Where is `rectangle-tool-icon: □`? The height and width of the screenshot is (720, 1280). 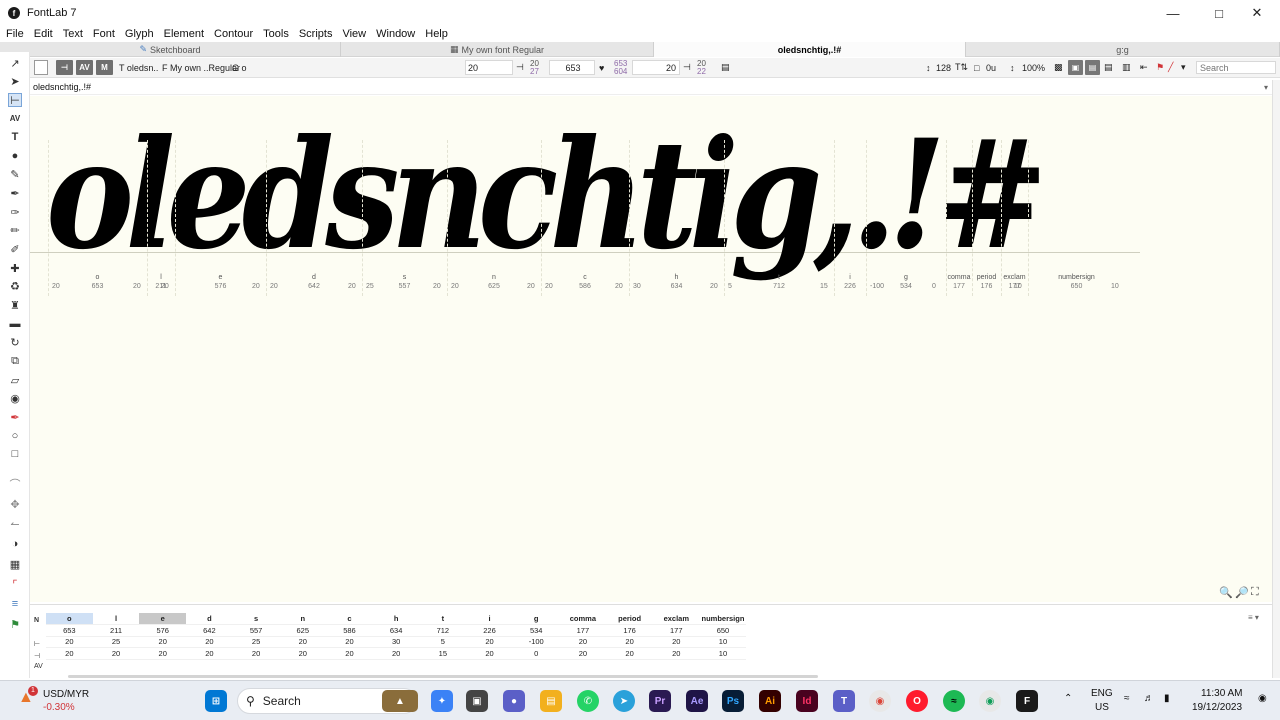 rectangle-tool-icon: □ is located at coordinates (15, 454).